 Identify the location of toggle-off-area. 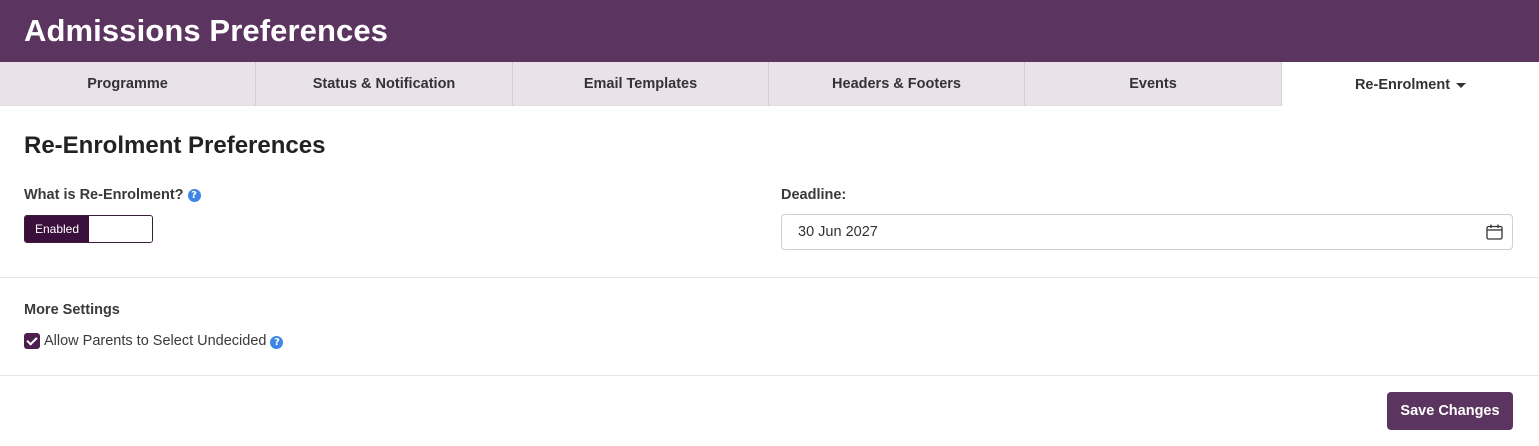
(120, 229).